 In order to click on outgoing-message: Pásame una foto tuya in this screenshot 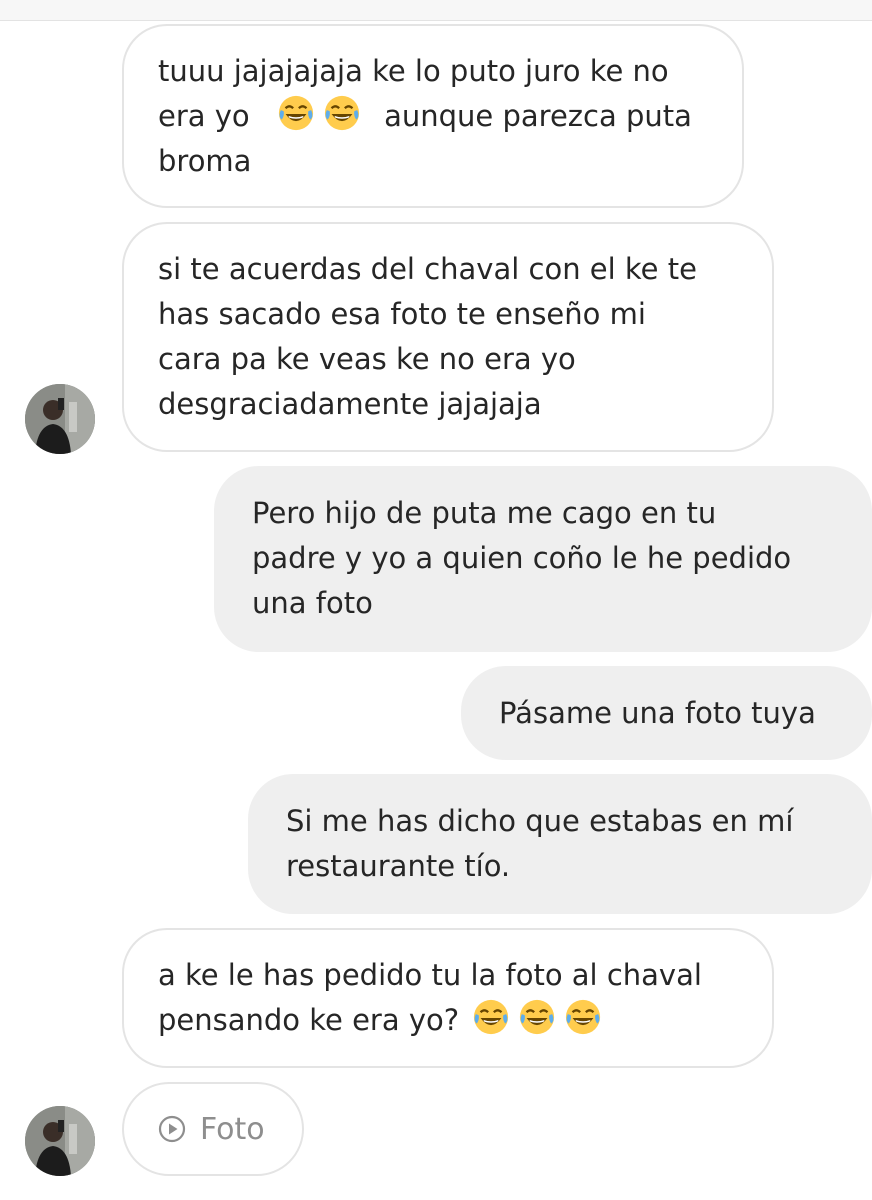, I will do `click(666, 713)`.